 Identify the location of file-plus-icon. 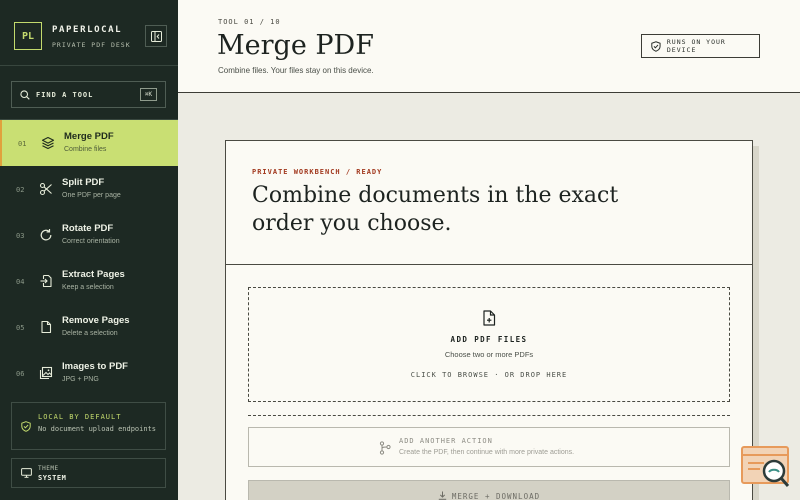
(489, 318).